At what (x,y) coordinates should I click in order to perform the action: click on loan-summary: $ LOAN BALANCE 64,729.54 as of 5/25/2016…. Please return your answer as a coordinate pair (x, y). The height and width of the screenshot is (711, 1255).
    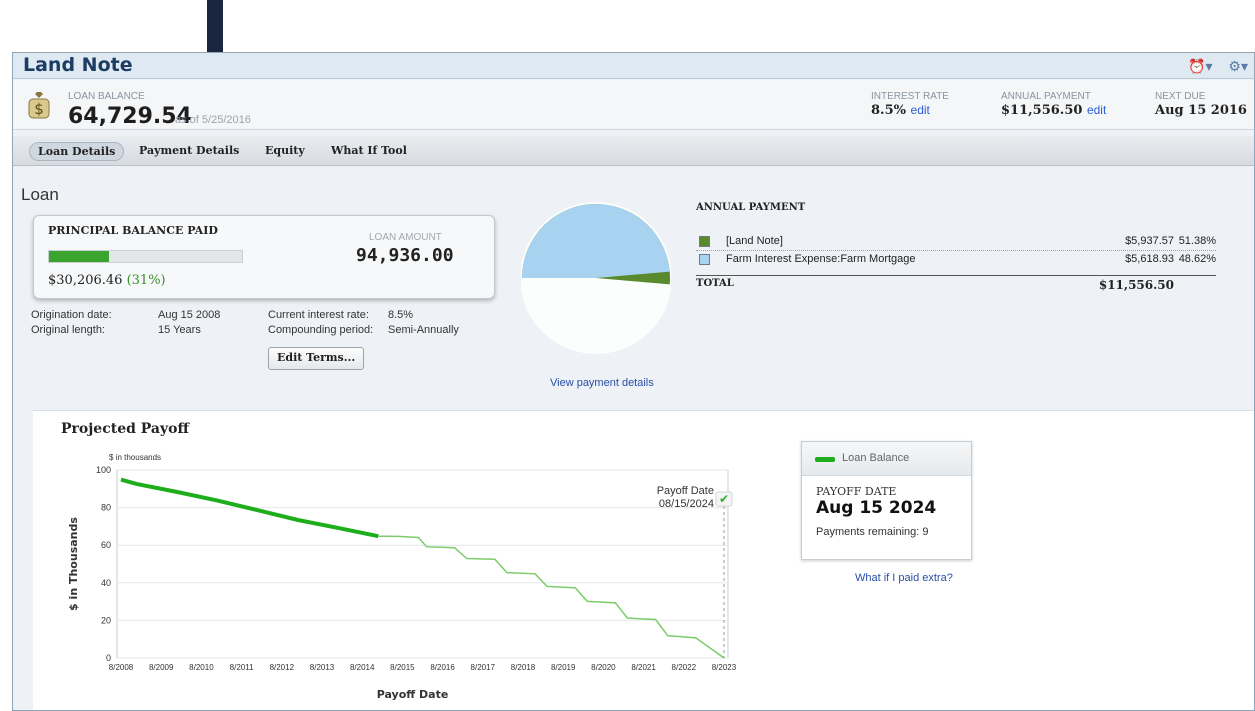
    Looking at the image, I should click on (633, 105).